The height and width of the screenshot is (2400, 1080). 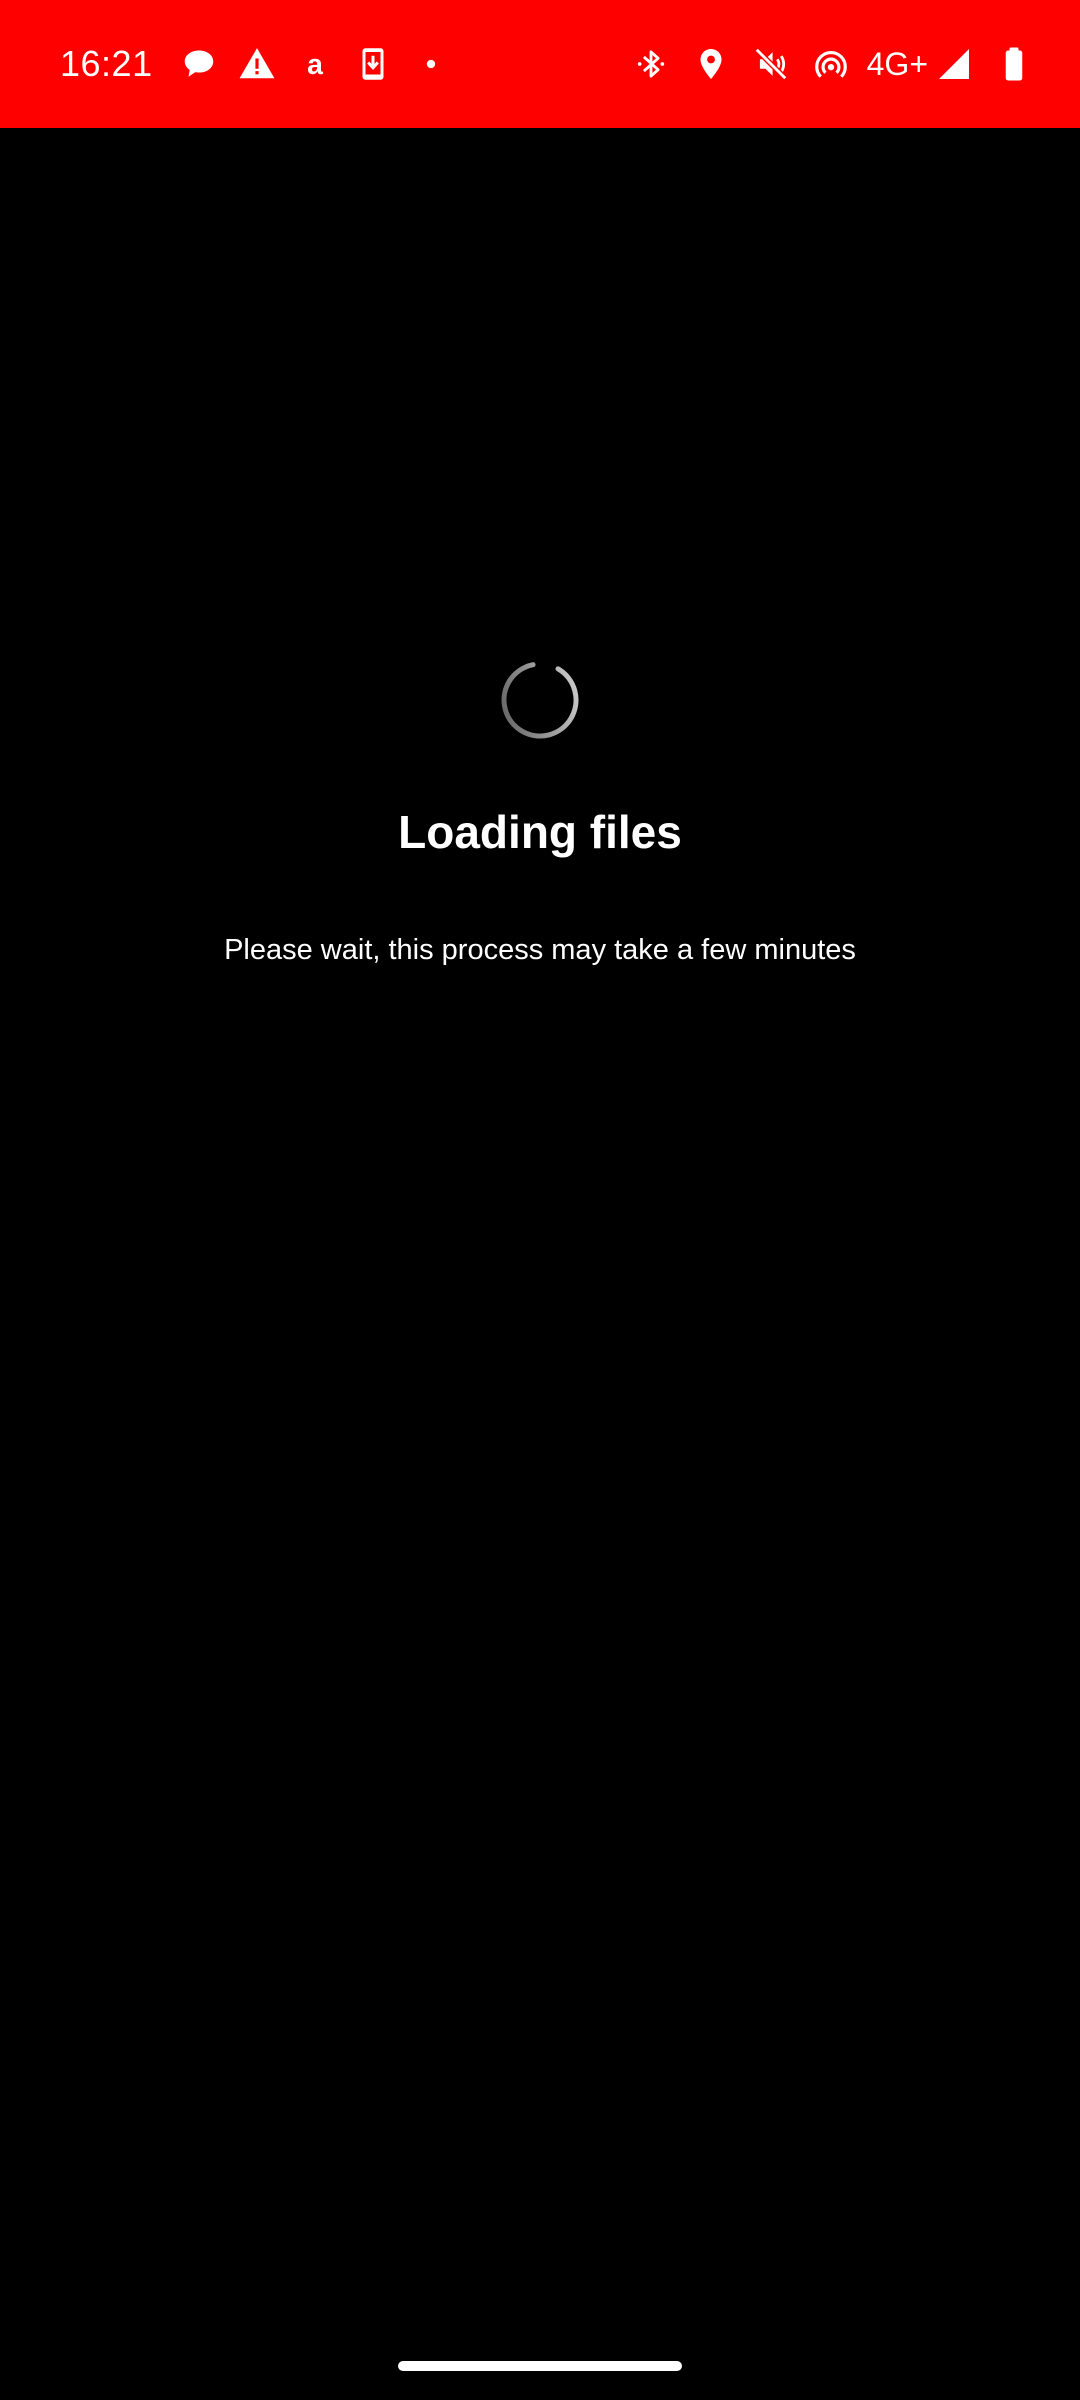 What do you see at coordinates (831, 64) in the screenshot?
I see `hotspot-icon` at bounding box center [831, 64].